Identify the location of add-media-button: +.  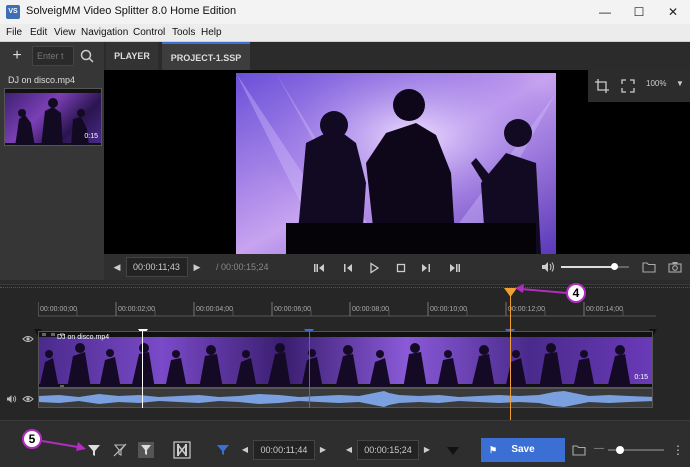
(17, 56).